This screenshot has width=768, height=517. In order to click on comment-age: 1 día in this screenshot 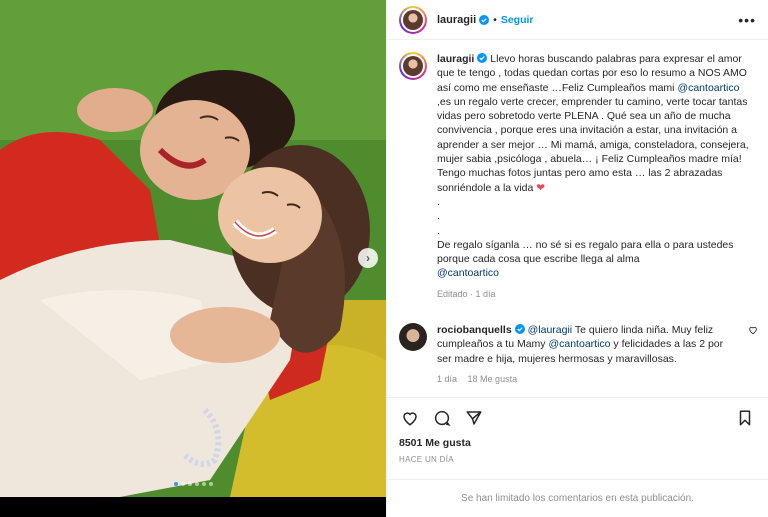, I will do `click(447, 378)`.